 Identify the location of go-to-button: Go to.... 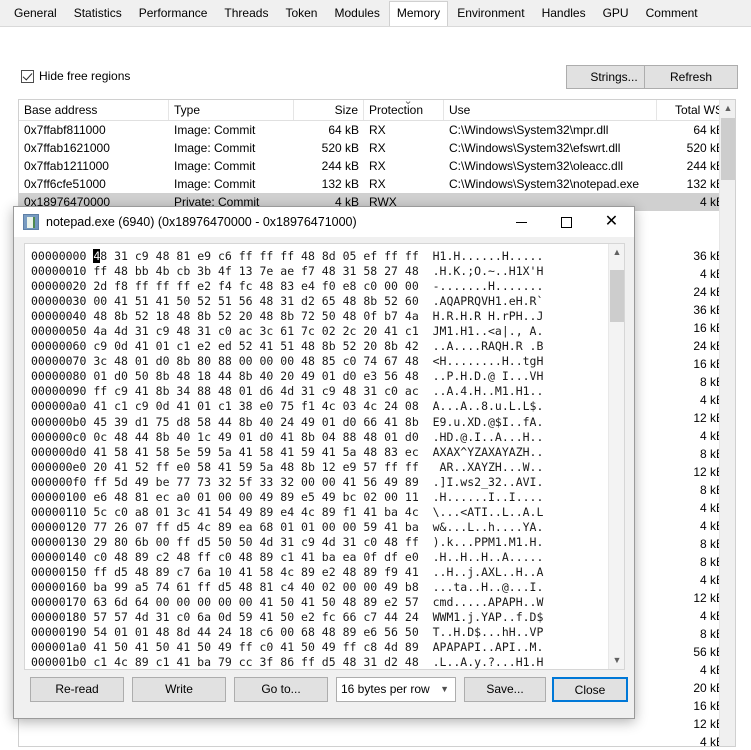
(281, 689).